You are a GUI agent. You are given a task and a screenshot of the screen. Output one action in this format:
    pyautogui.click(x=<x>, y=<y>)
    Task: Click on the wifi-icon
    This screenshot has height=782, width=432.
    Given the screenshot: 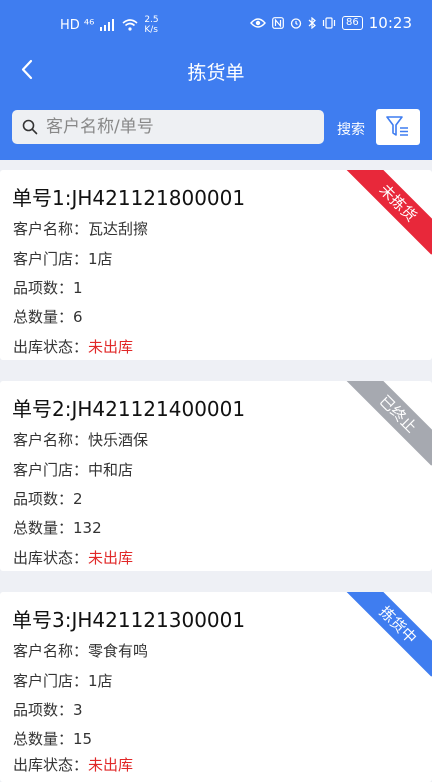 What is the action you would take?
    pyautogui.click(x=130, y=25)
    